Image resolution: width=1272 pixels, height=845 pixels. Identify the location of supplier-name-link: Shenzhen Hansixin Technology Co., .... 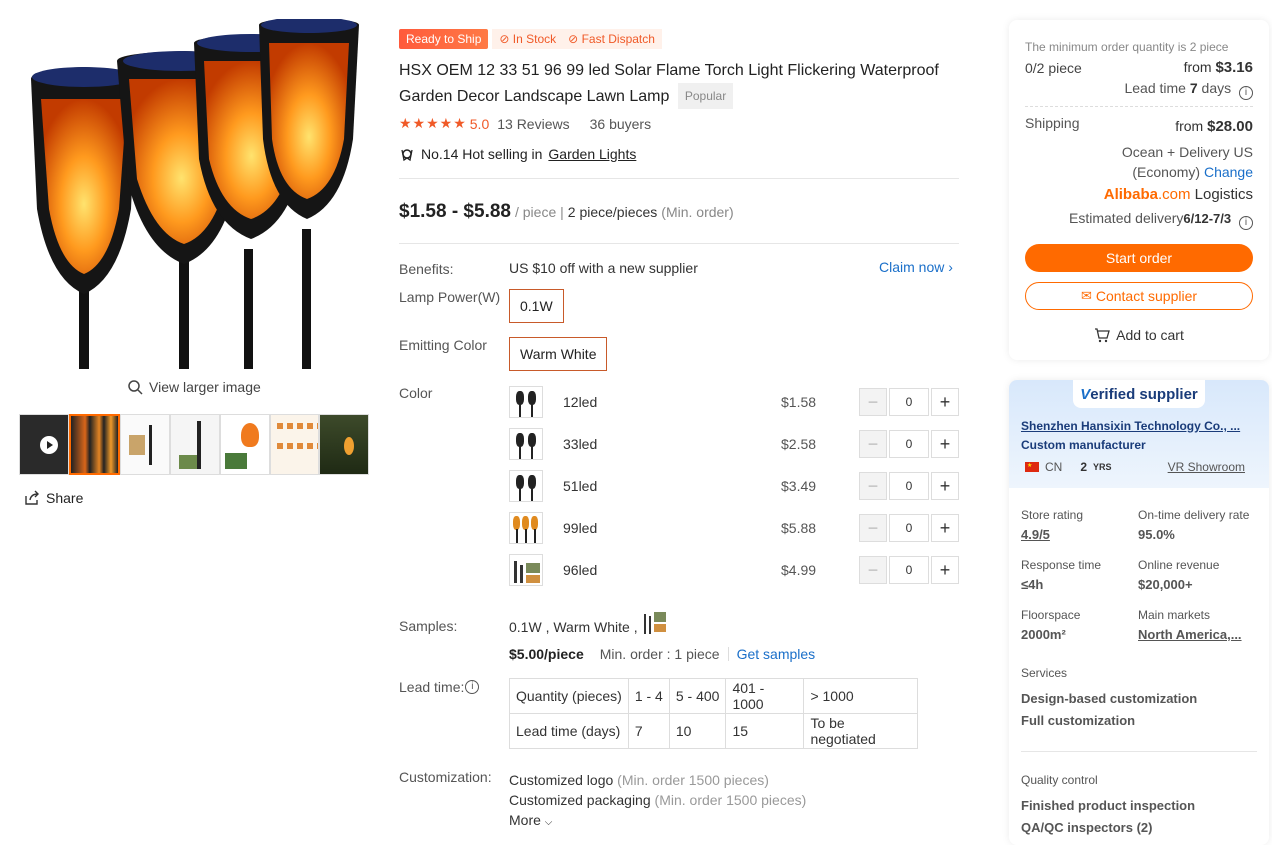
(1130, 426).